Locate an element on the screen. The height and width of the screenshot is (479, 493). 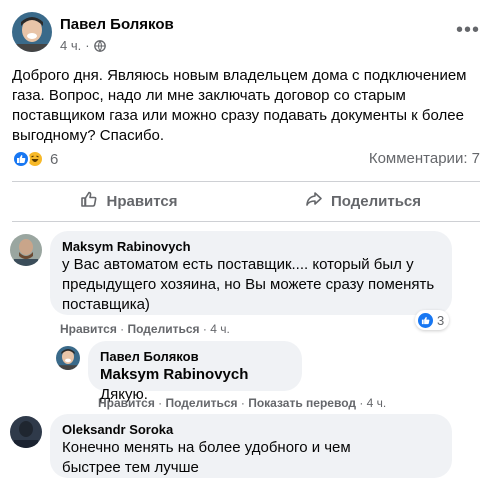
comment-author: Maksym Rabinovych is located at coordinates (251, 247).